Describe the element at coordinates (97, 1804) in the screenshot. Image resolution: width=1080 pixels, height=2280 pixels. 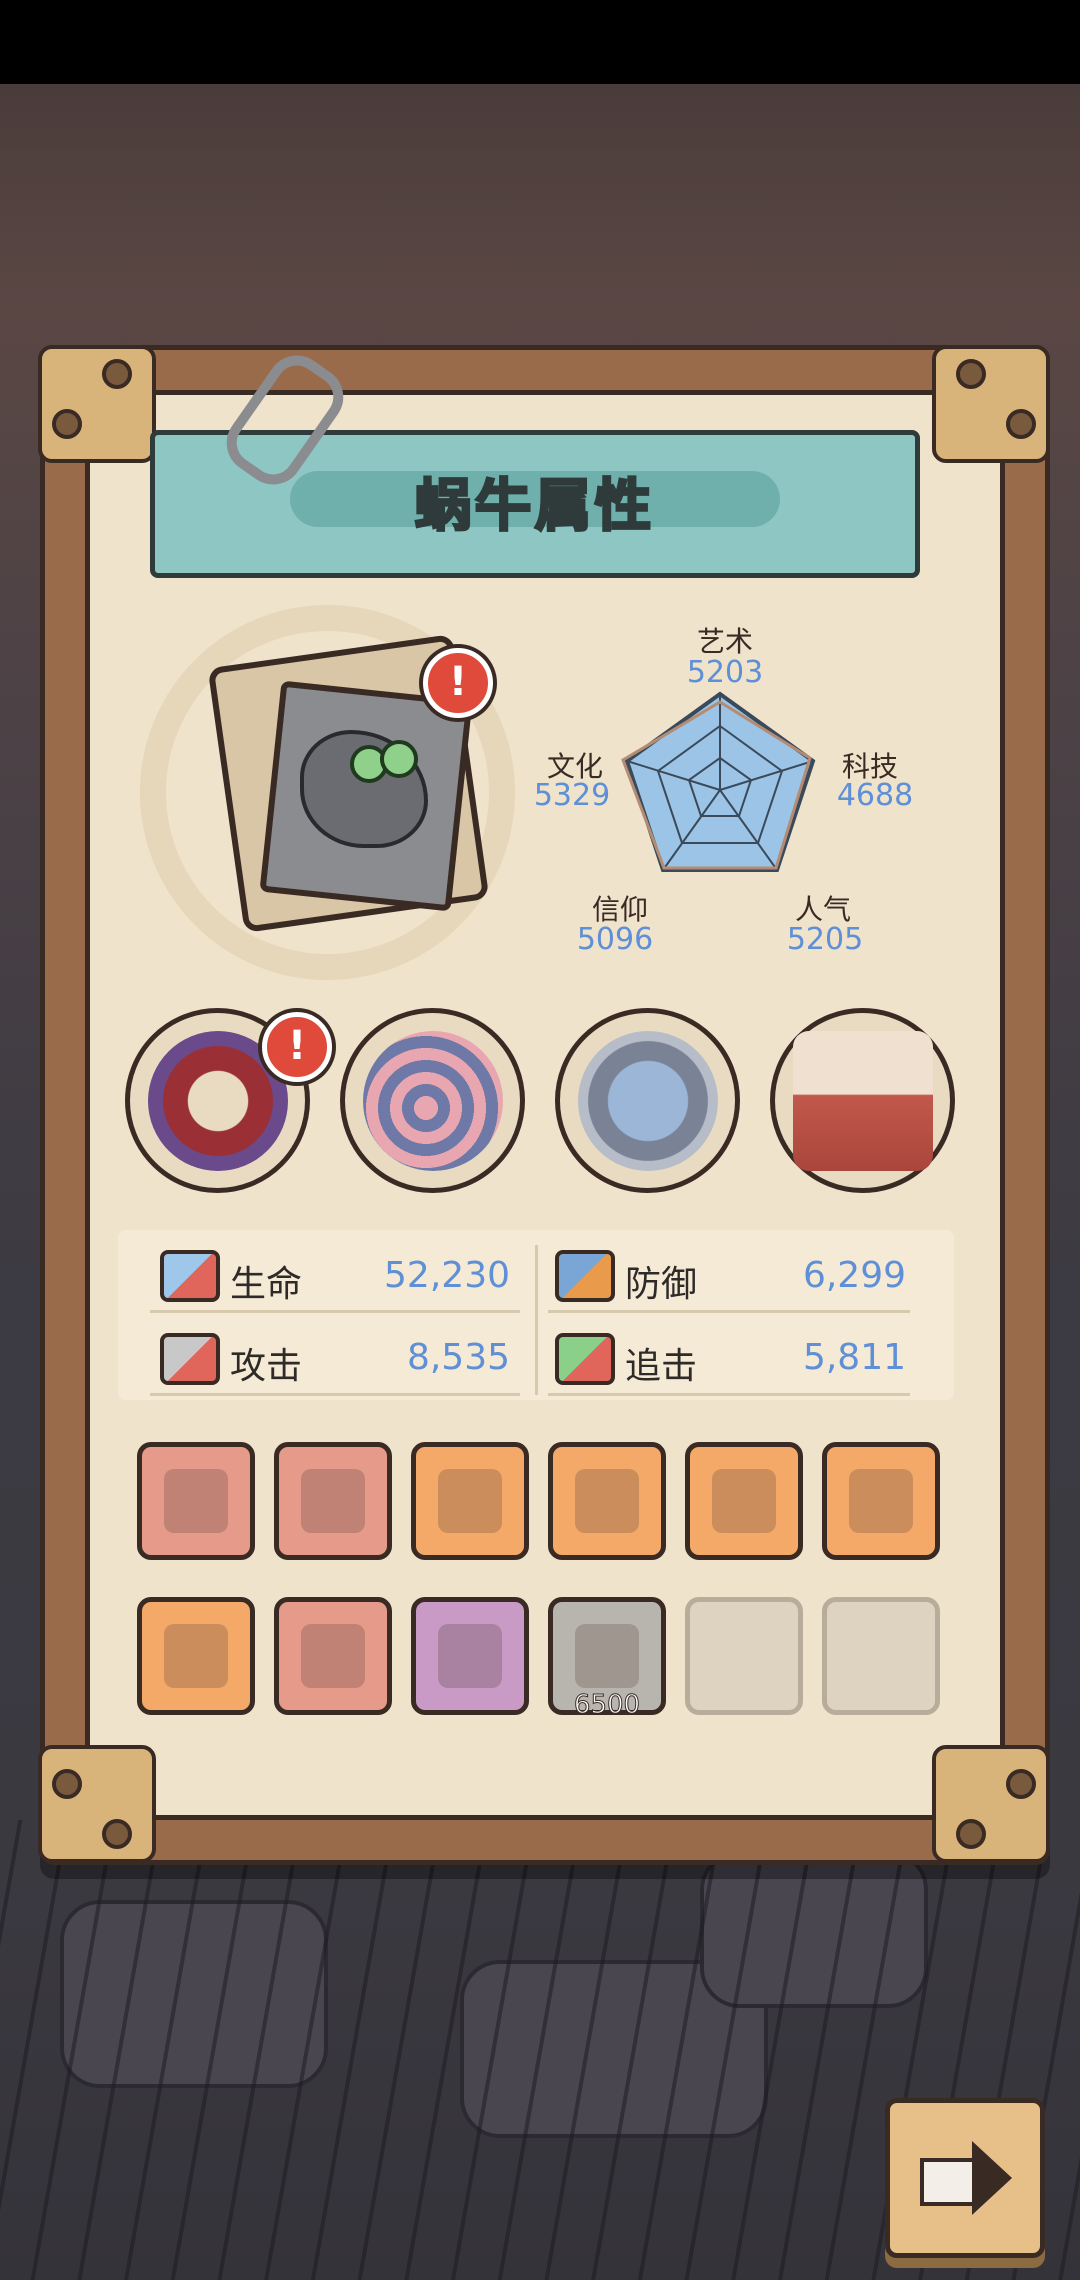
I see `board-corner-bottom-left` at that location.